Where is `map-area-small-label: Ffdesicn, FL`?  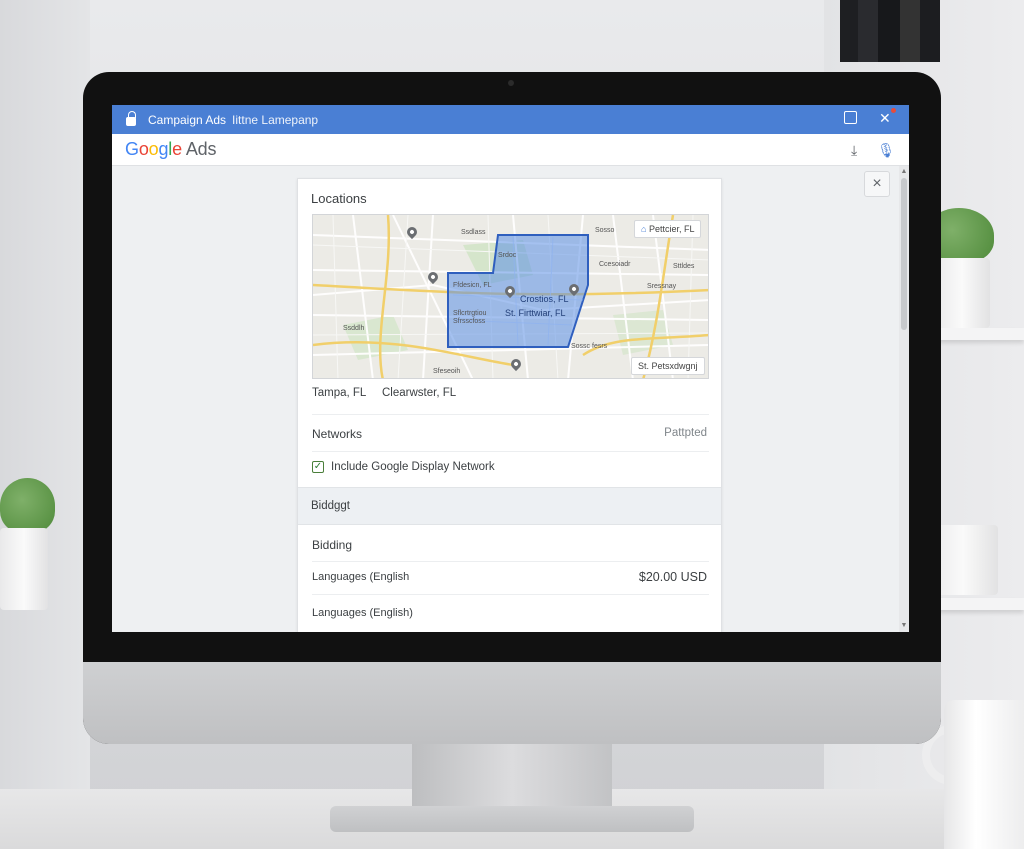
map-area-small-label: Ffdesicn, FL is located at coordinates (472, 285).